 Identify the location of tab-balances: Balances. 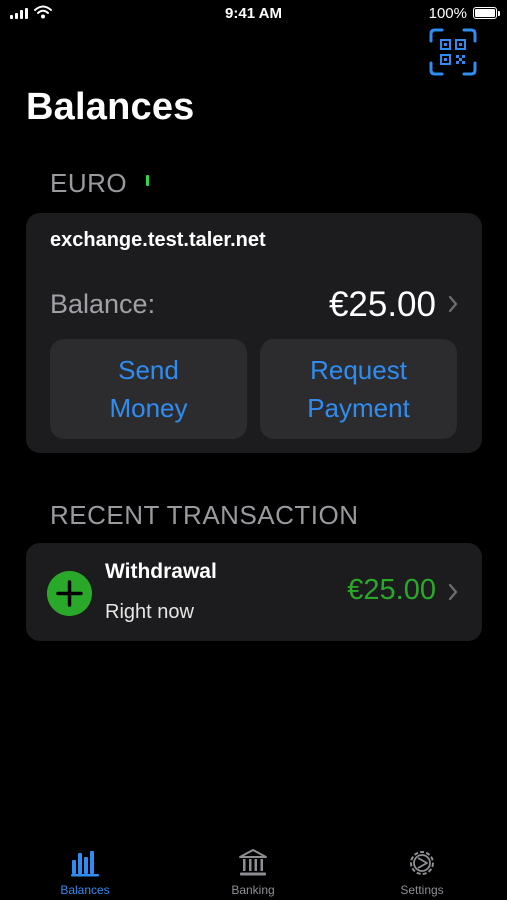
(85, 870).